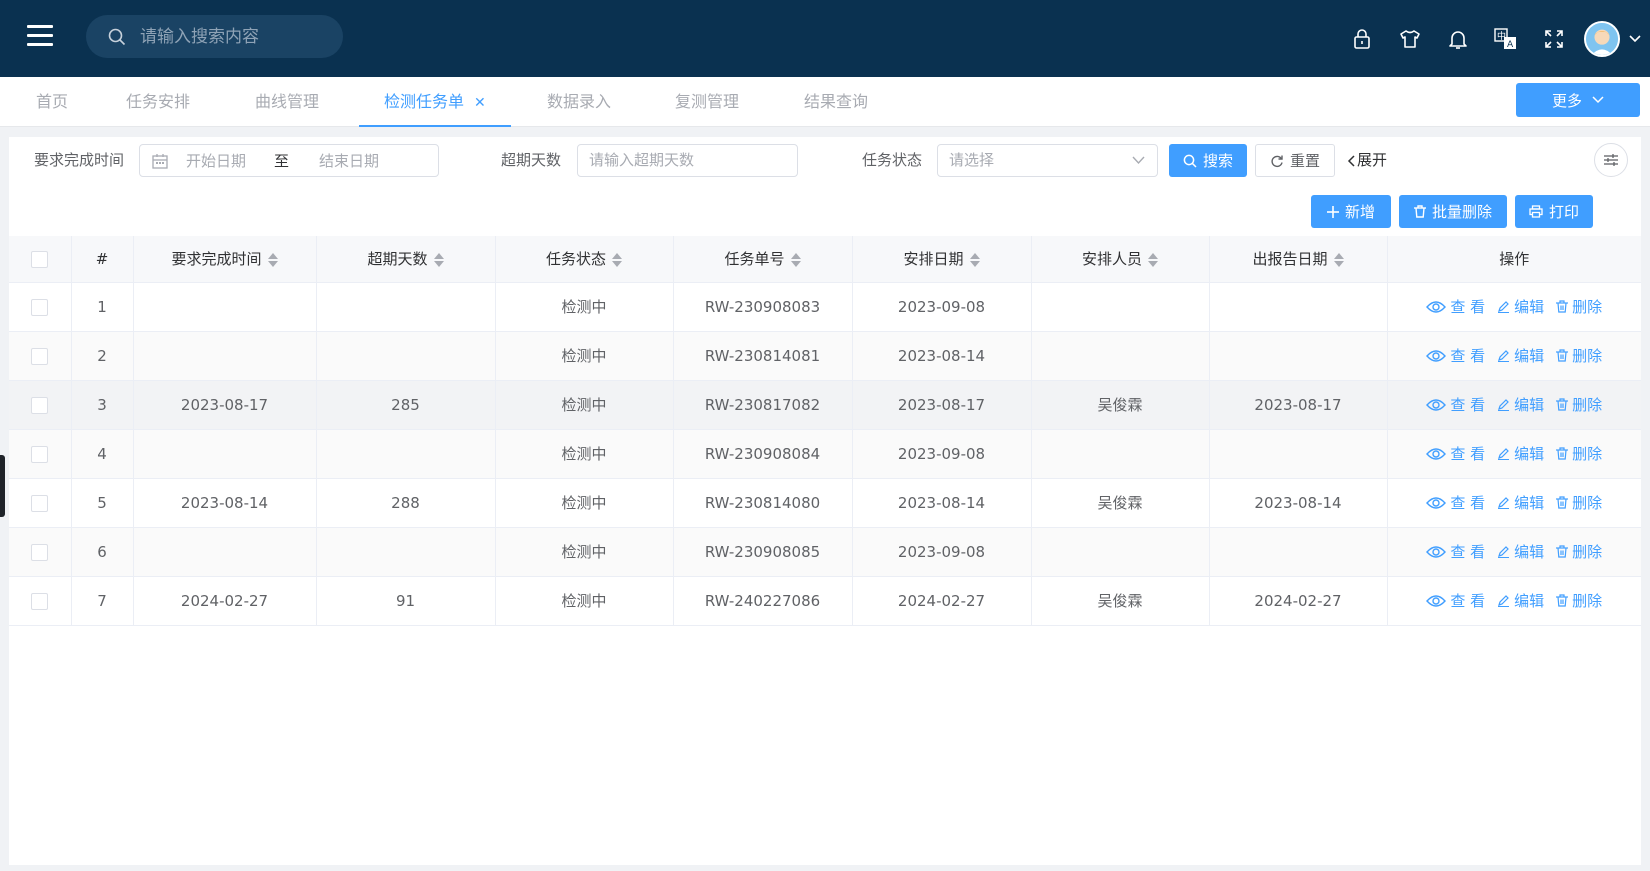 This screenshot has width=1650, height=871. I want to click on tab-result-query: 结果查询, so click(836, 102).